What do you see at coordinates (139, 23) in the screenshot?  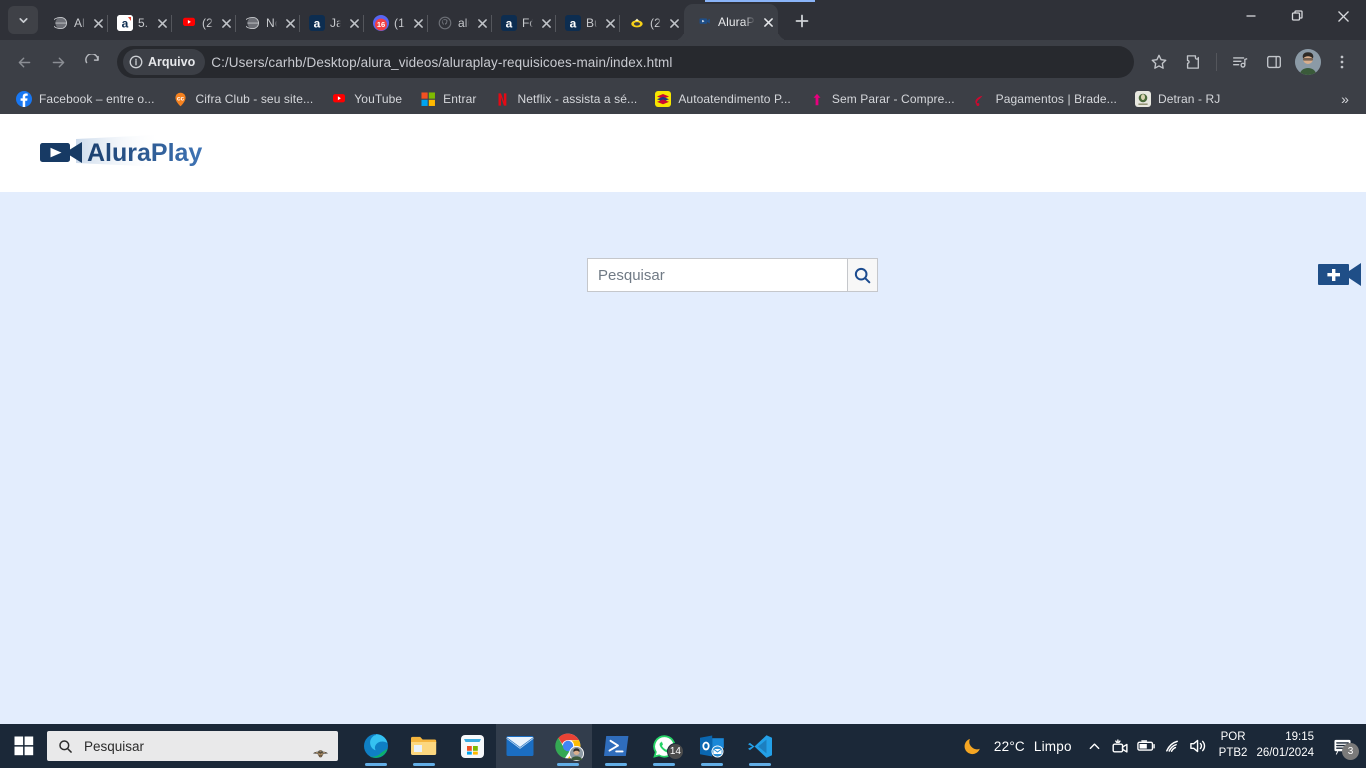 I see `tab-1: a 5. Usa` at bounding box center [139, 23].